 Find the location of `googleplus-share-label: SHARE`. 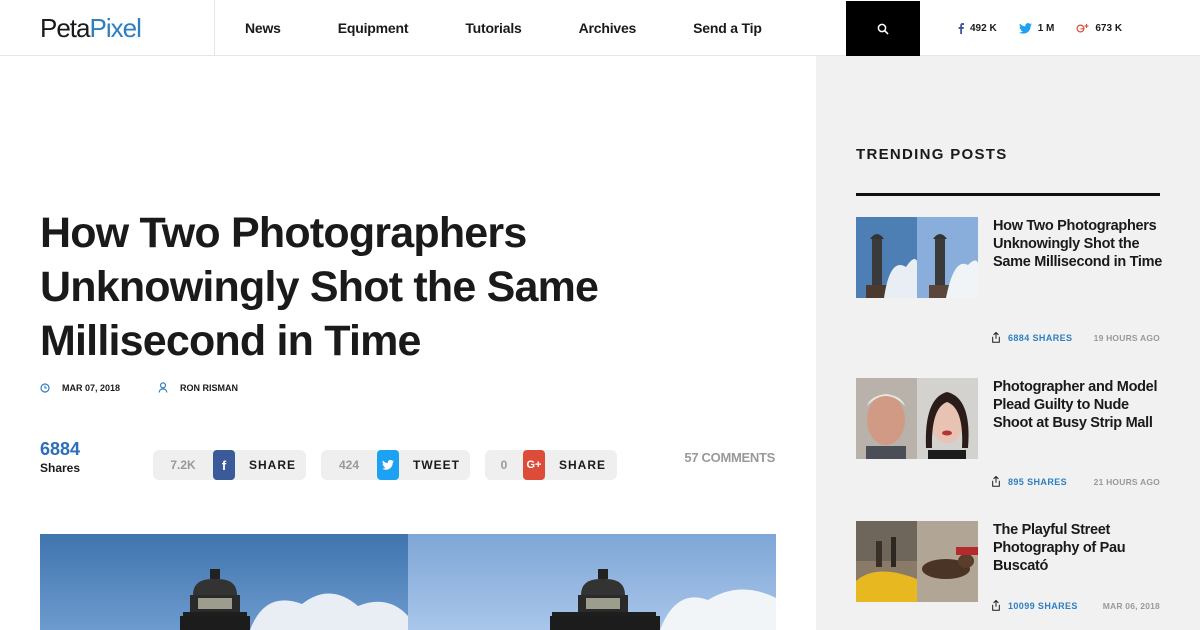

googleplus-share-label: SHARE is located at coordinates (583, 465).